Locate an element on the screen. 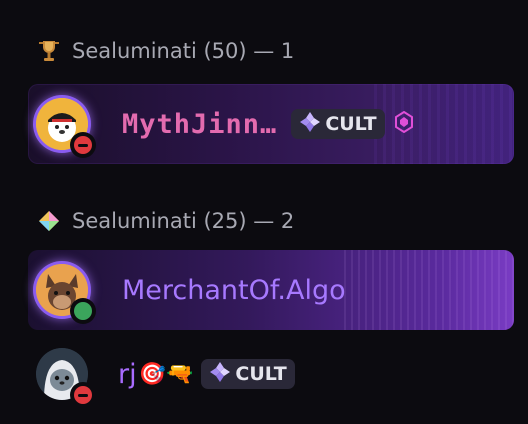 This screenshot has width=528, height=424. section-header-sealuminati-50: Sealuminati (50) — 1 is located at coordinates (165, 51).